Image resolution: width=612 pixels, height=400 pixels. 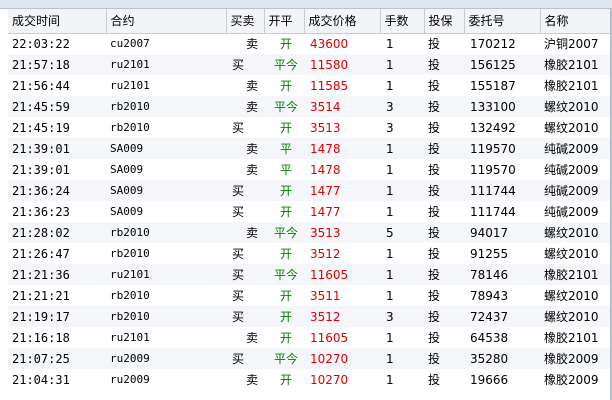 I want to click on col-header-hedge: 投保, so click(x=444, y=21).